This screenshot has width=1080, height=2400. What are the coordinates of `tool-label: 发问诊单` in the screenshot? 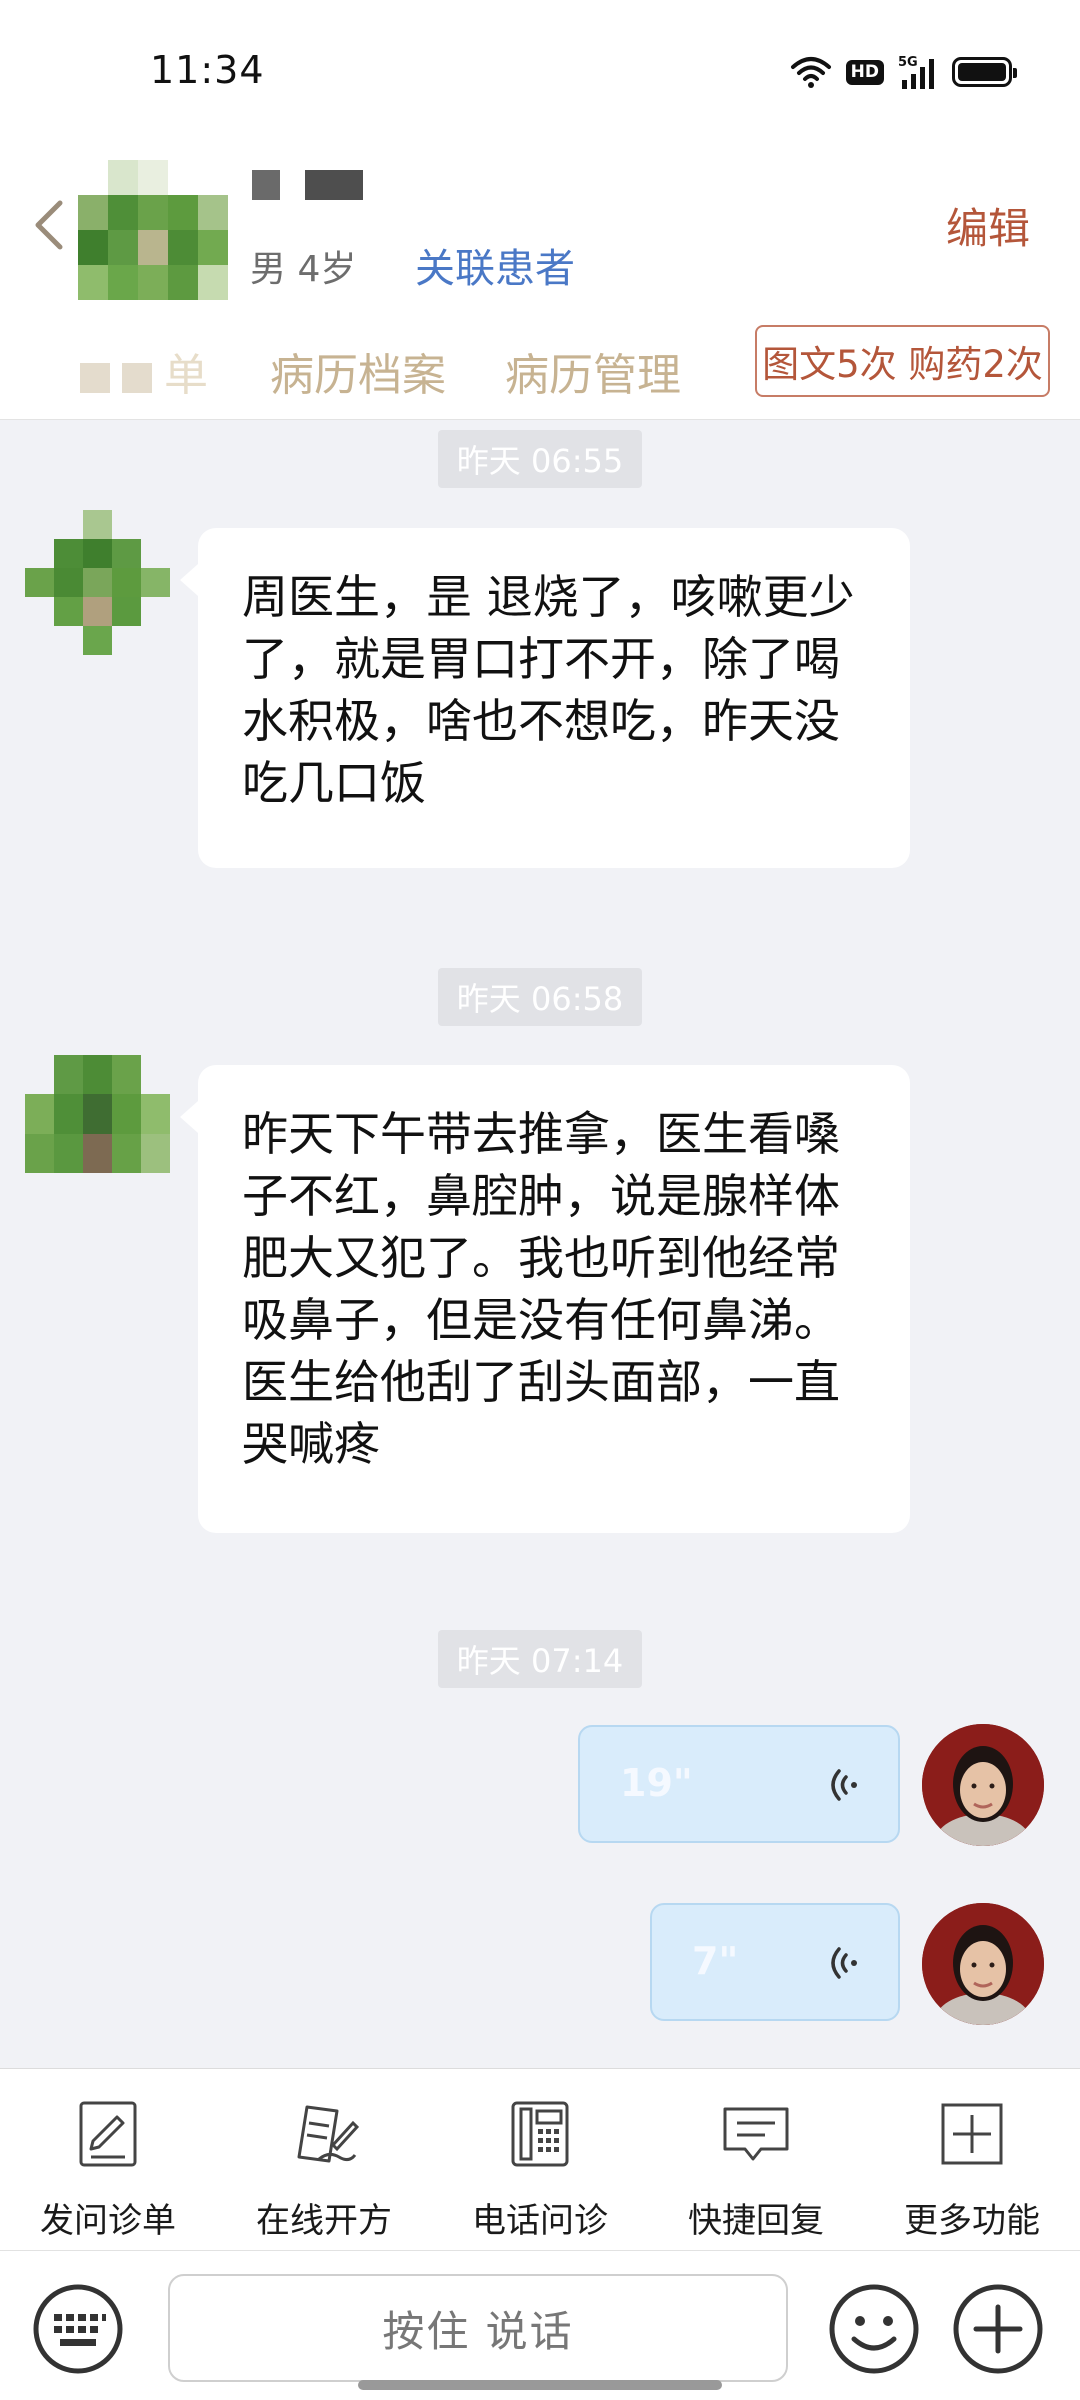 It's located at (108, 2221).